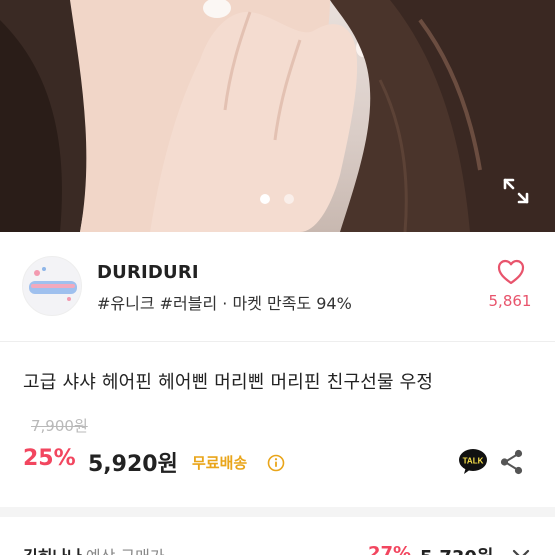  I want to click on shop-tags: #유니크 #러블리 · 마켓 만족도 94%, so click(224, 303).